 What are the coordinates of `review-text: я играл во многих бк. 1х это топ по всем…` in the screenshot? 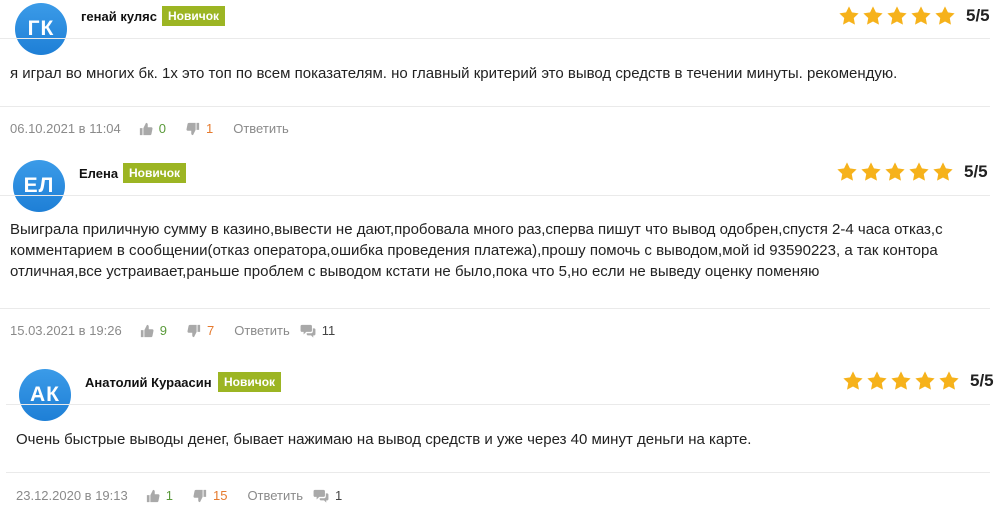 It's located at (454, 73).